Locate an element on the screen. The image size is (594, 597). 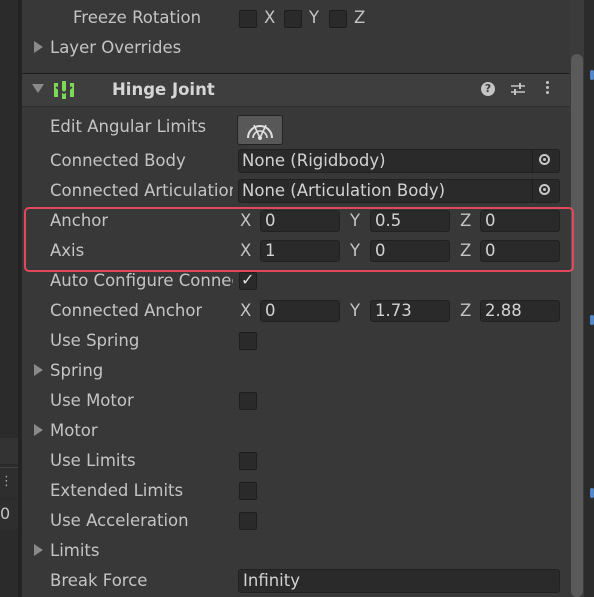
freeze-rotation-y-label: Y is located at coordinates (314, 17).